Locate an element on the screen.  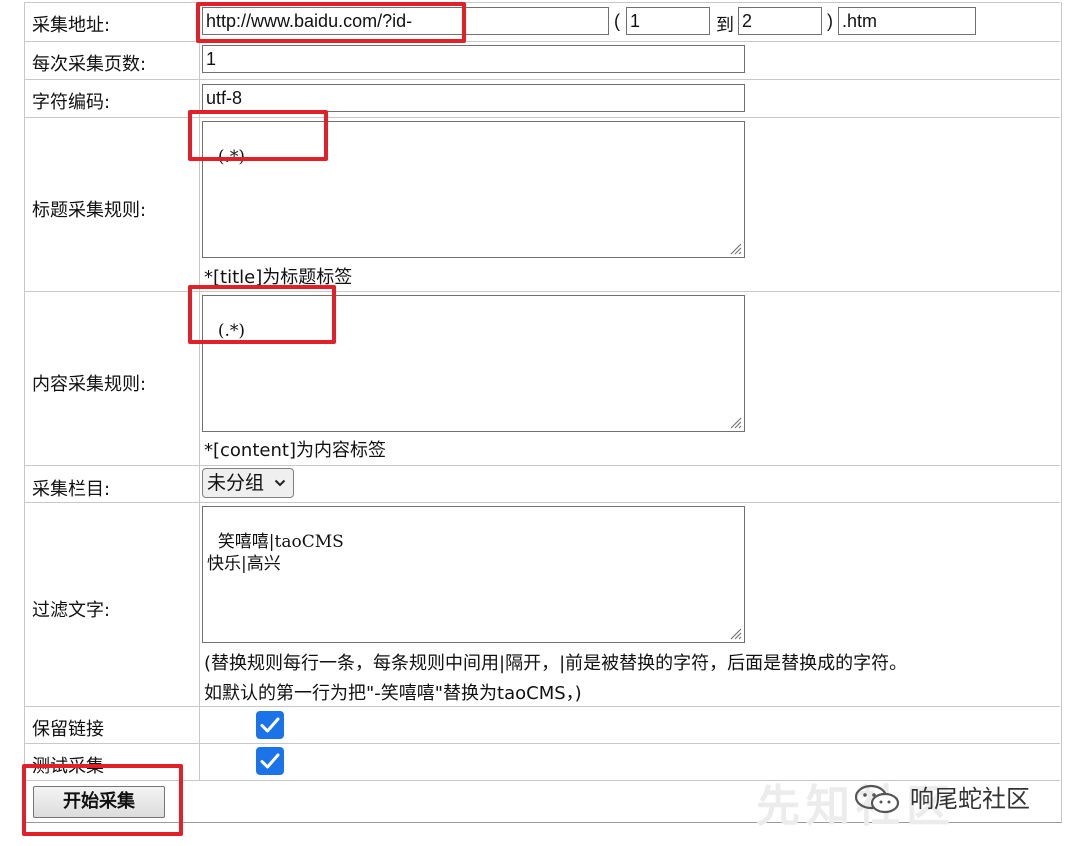
highlight-box-start-button is located at coordinates (102, 800).